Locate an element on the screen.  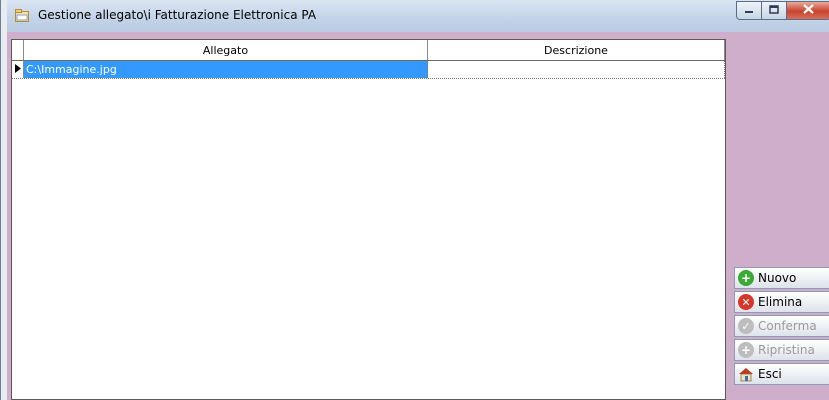
close-button is located at coordinates (808, 10).